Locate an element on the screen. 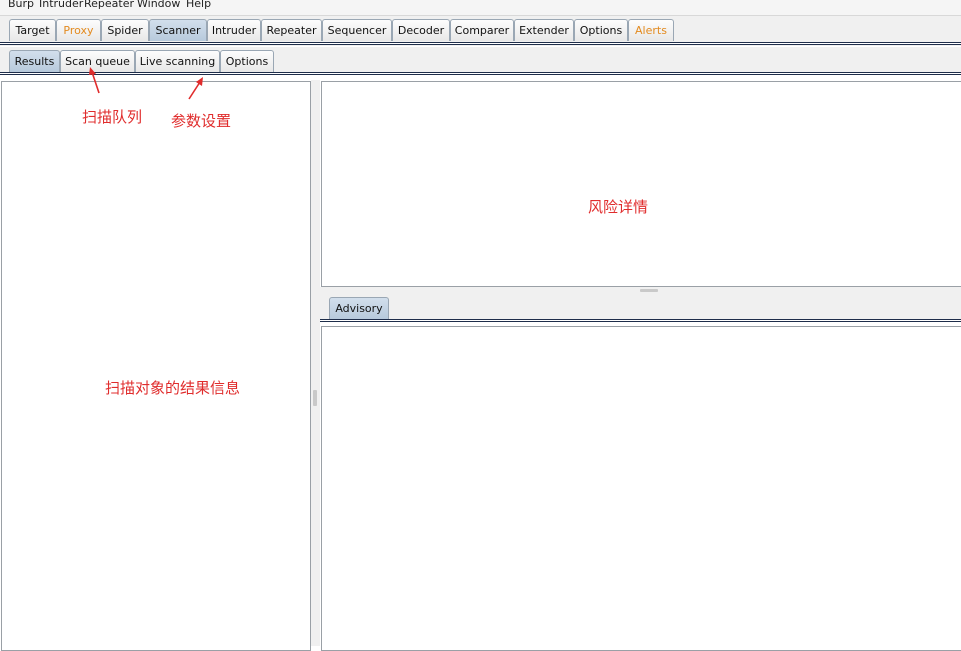 This screenshot has height=651, width=961. tab-decoder: Decoder is located at coordinates (421, 30).